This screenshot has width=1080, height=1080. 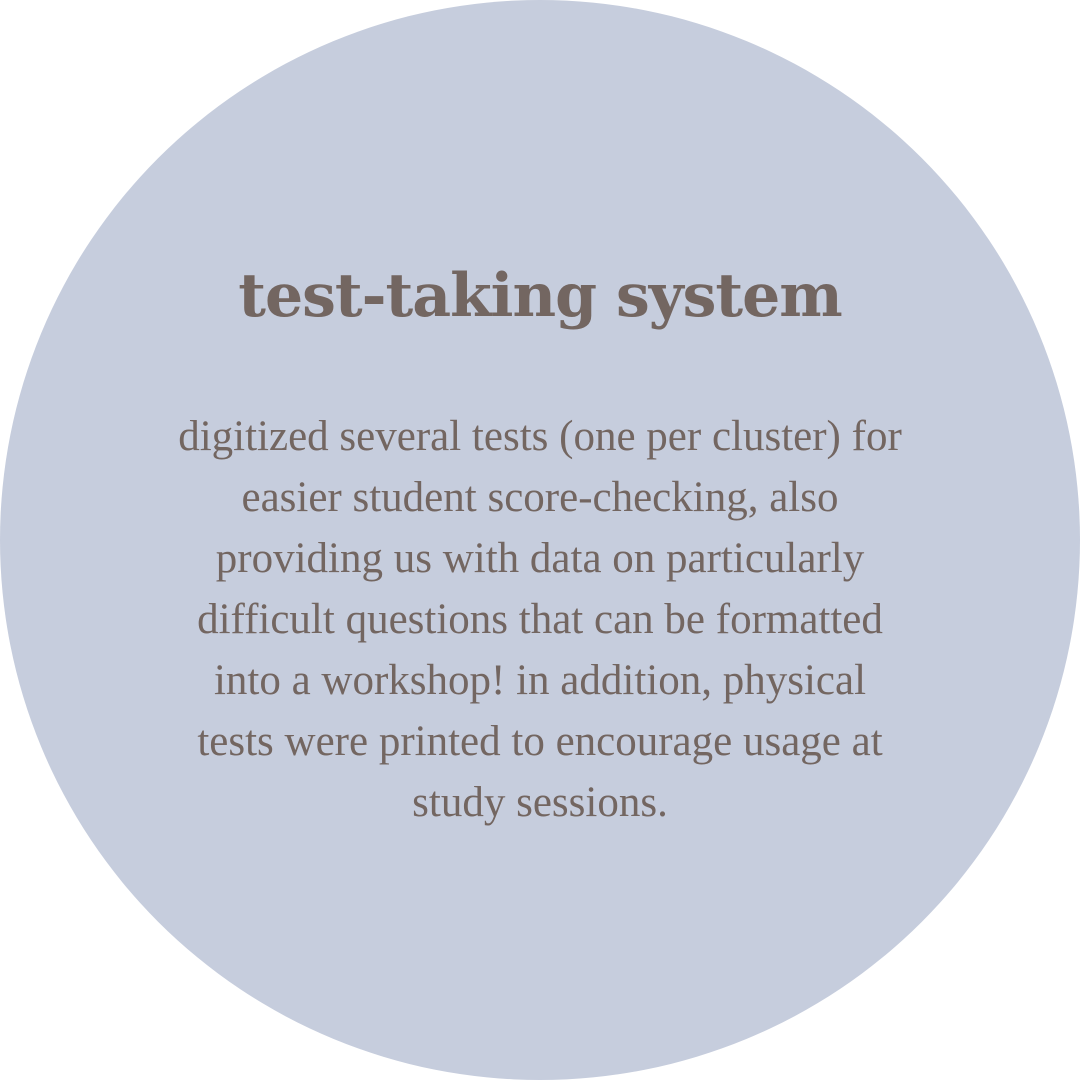 I want to click on description-line: easier student score-checking, also, so click(x=540, y=497).